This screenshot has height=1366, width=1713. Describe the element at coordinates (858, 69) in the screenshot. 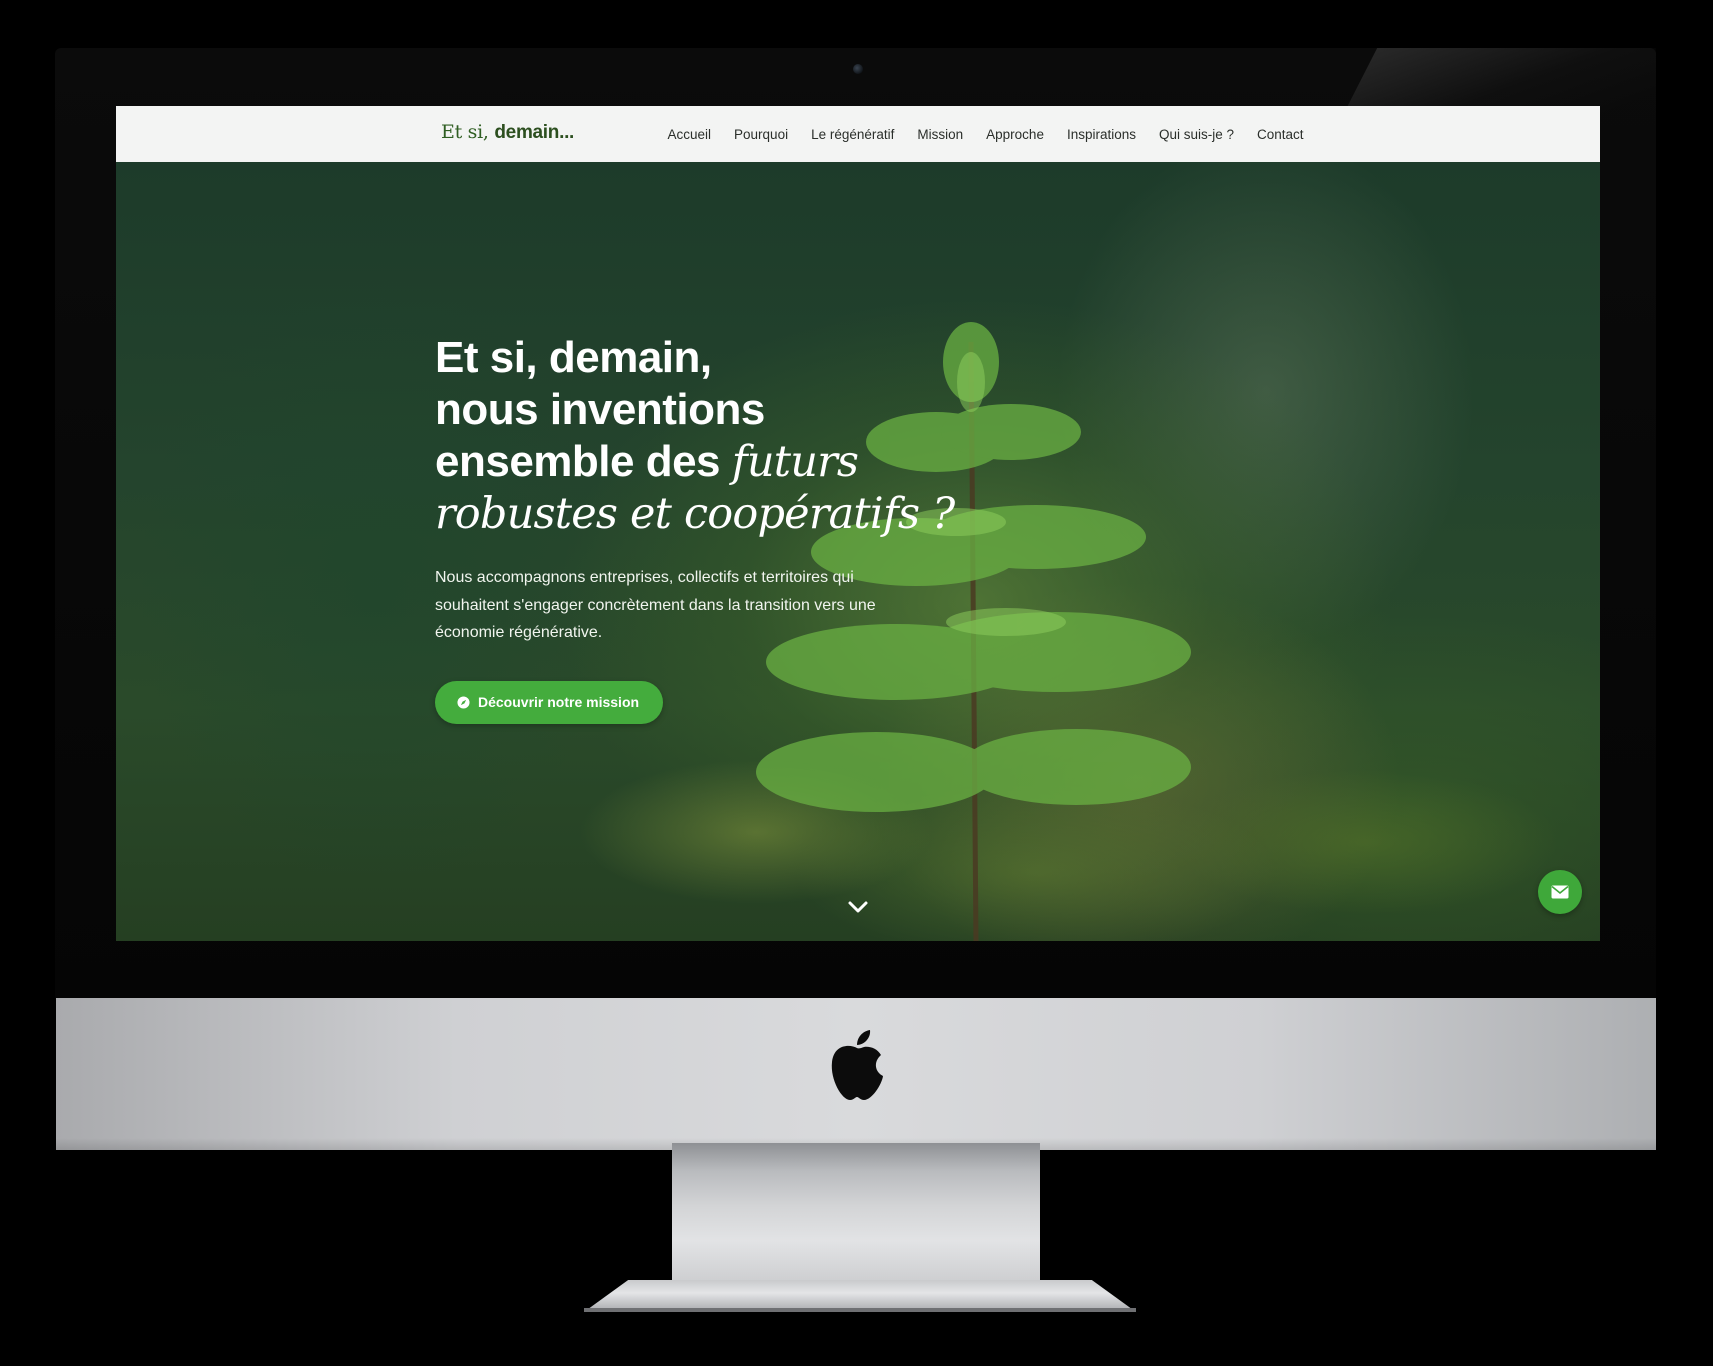

I see `camera-icon` at that location.